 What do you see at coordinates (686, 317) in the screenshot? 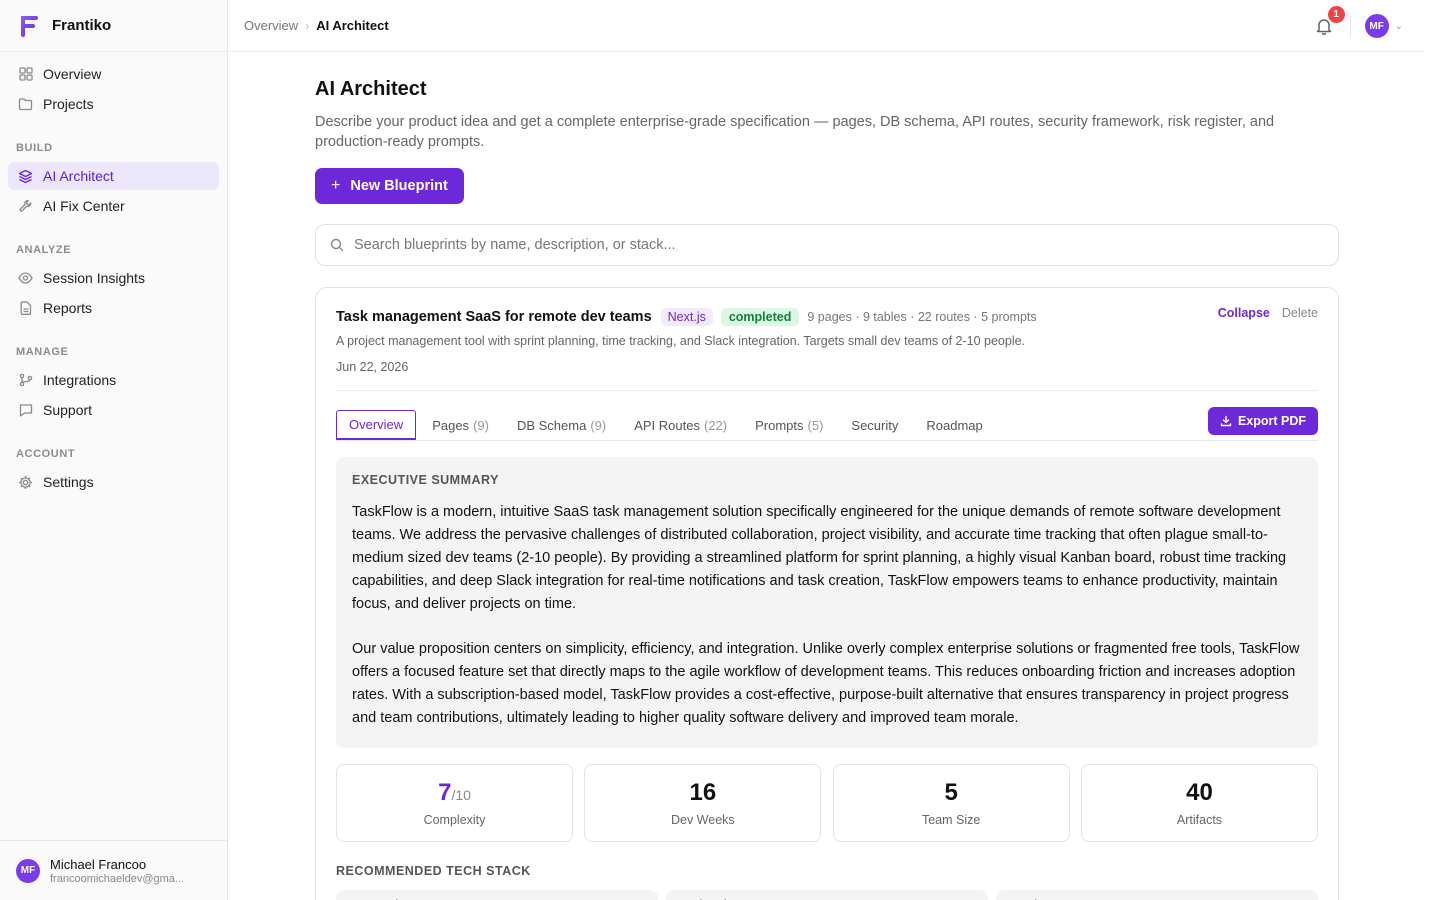
I see `stack-badge: Next.js` at bounding box center [686, 317].